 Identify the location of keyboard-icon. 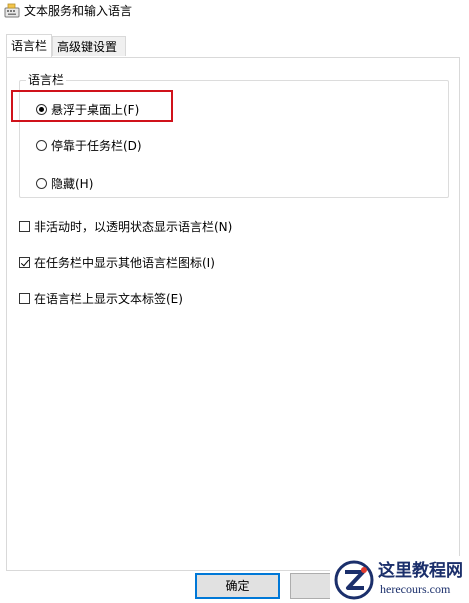
(12, 11).